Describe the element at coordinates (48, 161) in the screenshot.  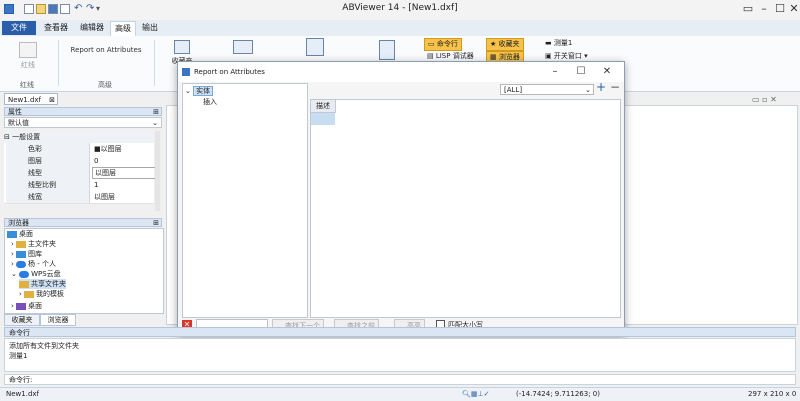
I see `property-key: 图层` at that location.